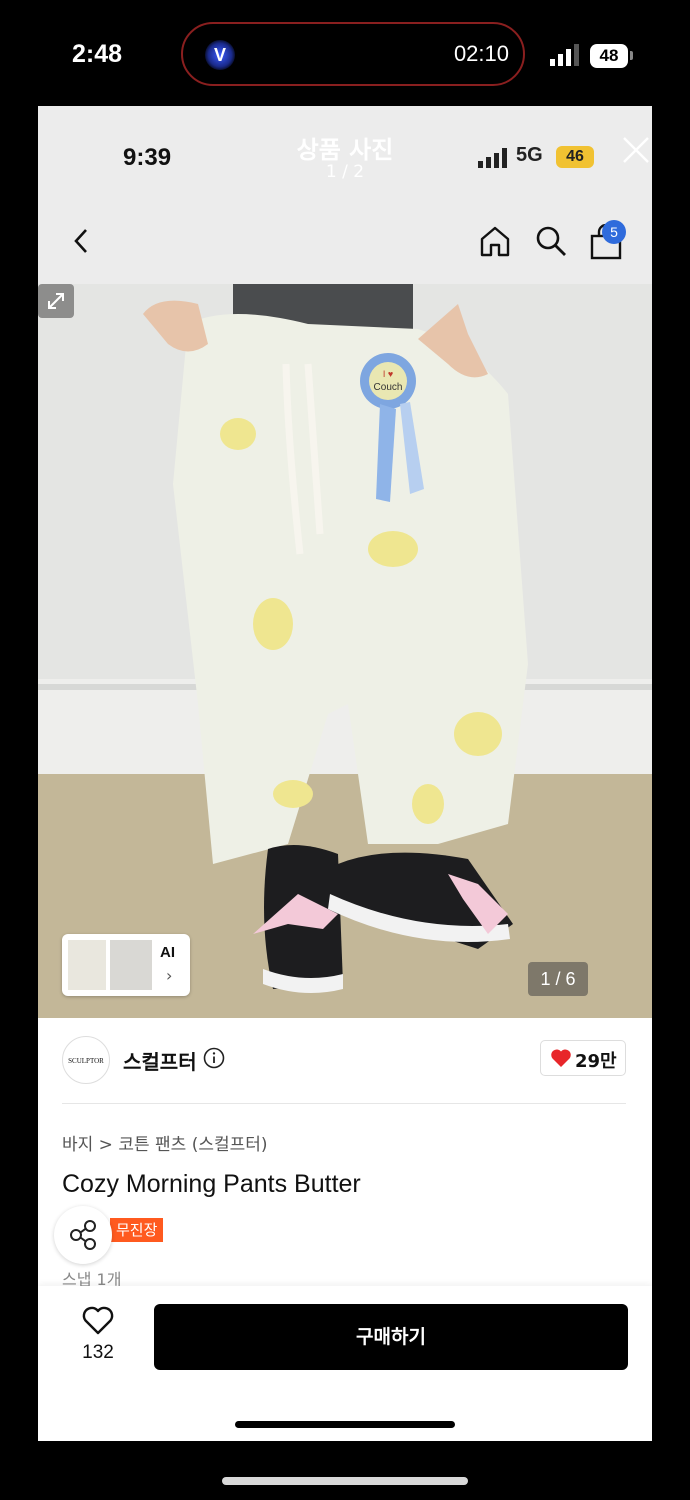  What do you see at coordinates (160, 1060) in the screenshot?
I see `seller-name: 스컬프터` at bounding box center [160, 1060].